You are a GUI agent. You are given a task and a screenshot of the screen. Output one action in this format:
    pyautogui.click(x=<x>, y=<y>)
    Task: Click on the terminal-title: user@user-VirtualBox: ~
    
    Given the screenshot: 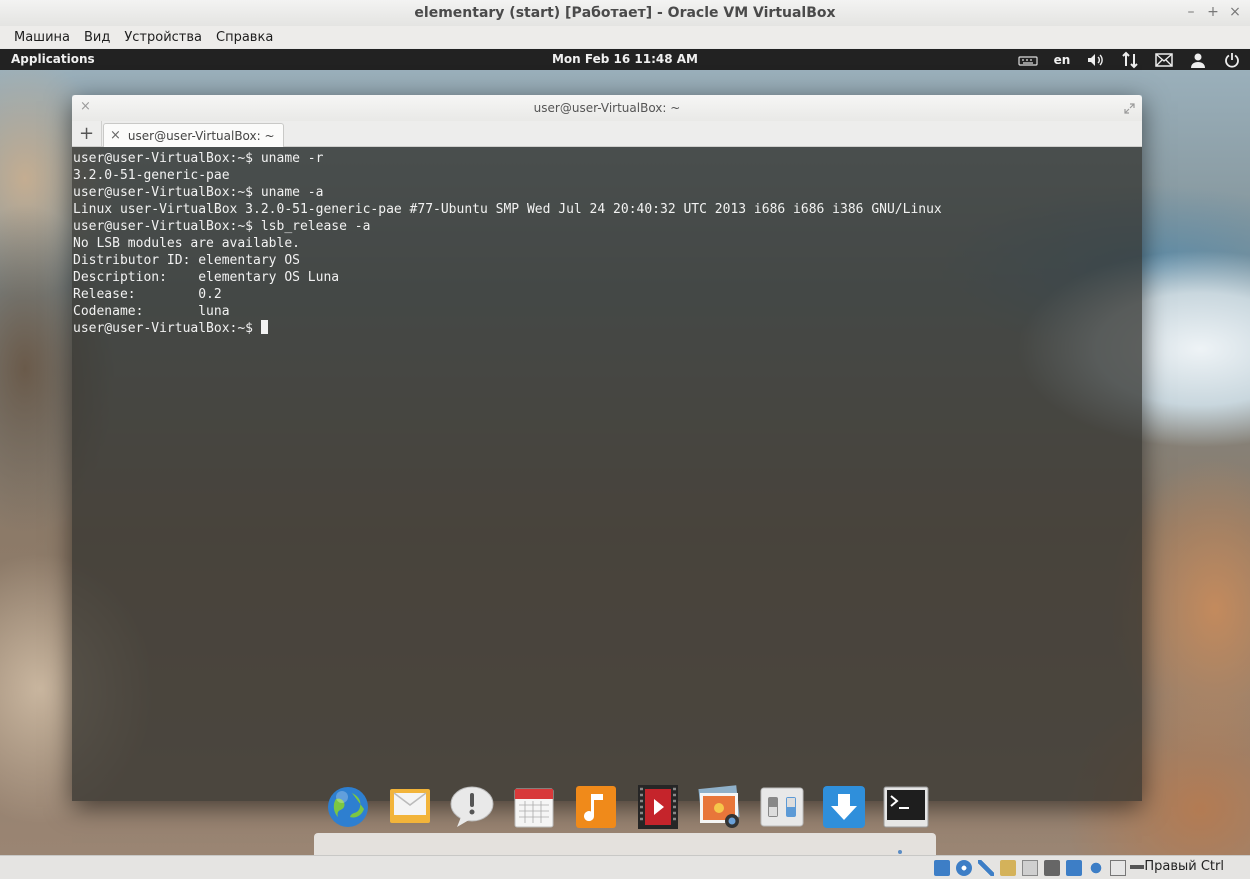 What is the action you would take?
    pyautogui.click(x=607, y=108)
    